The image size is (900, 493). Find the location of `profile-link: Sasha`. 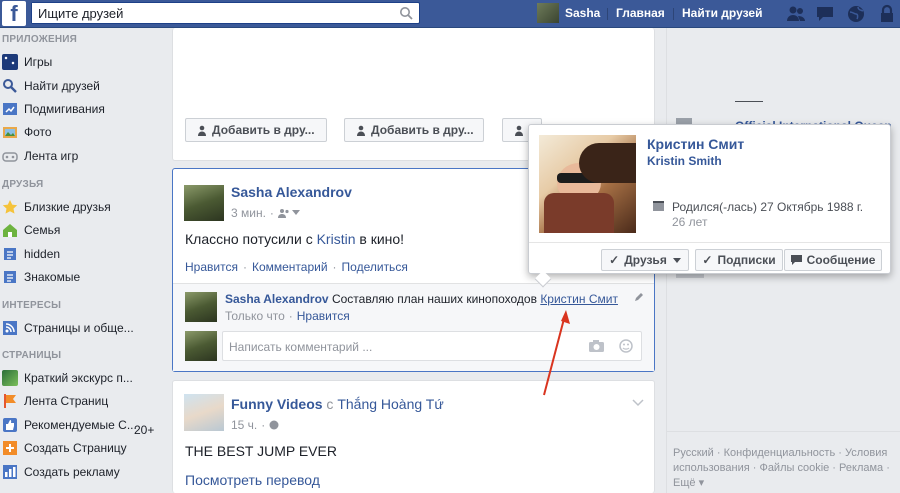

profile-link: Sasha is located at coordinates (568, 13).